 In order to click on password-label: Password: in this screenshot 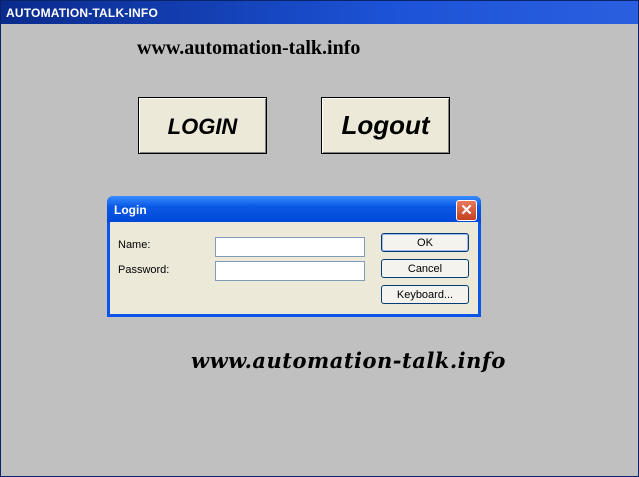, I will do `click(144, 270)`.